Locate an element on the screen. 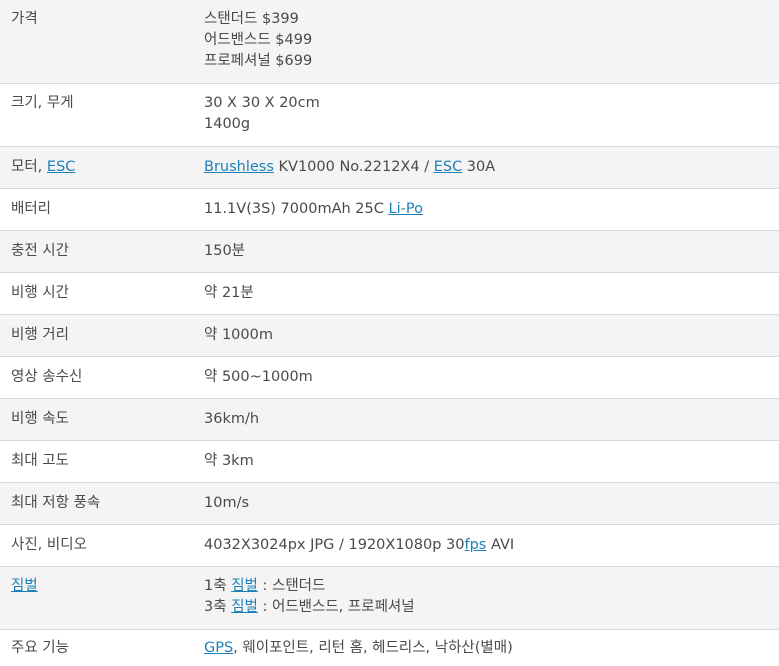 This screenshot has width=779, height=666. spec-value-line: 150분 is located at coordinates (491, 251).